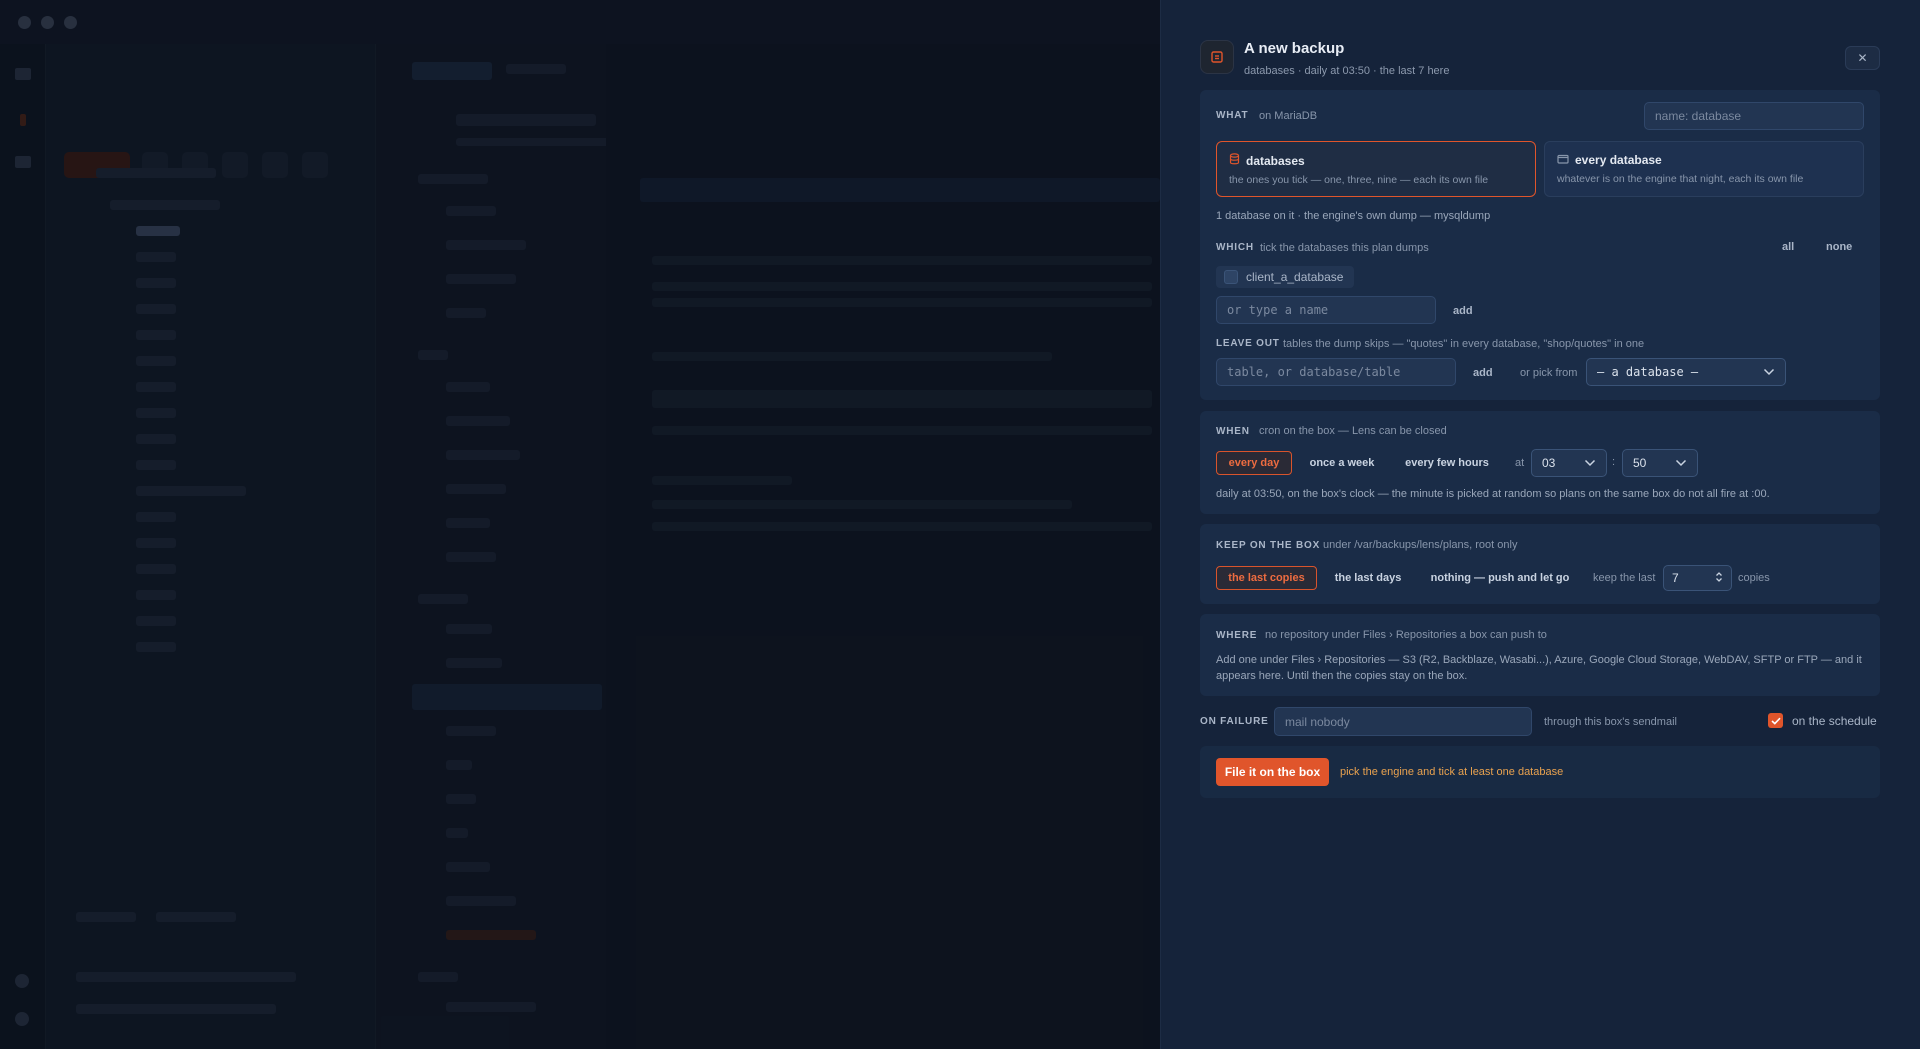 This screenshot has height=1049, width=1920. What do you see at coordinates (1217, 57) in the screenshot?
I see `archive-icon` at bounding box center [1217, 57].